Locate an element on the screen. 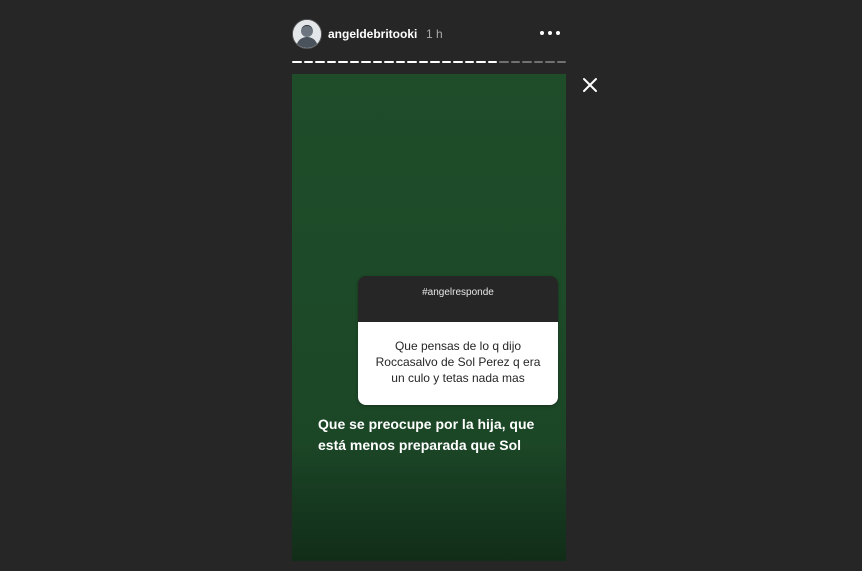 The height and width of the screenshot is (571, 862). close-icon is located at coordinates (590, 85).